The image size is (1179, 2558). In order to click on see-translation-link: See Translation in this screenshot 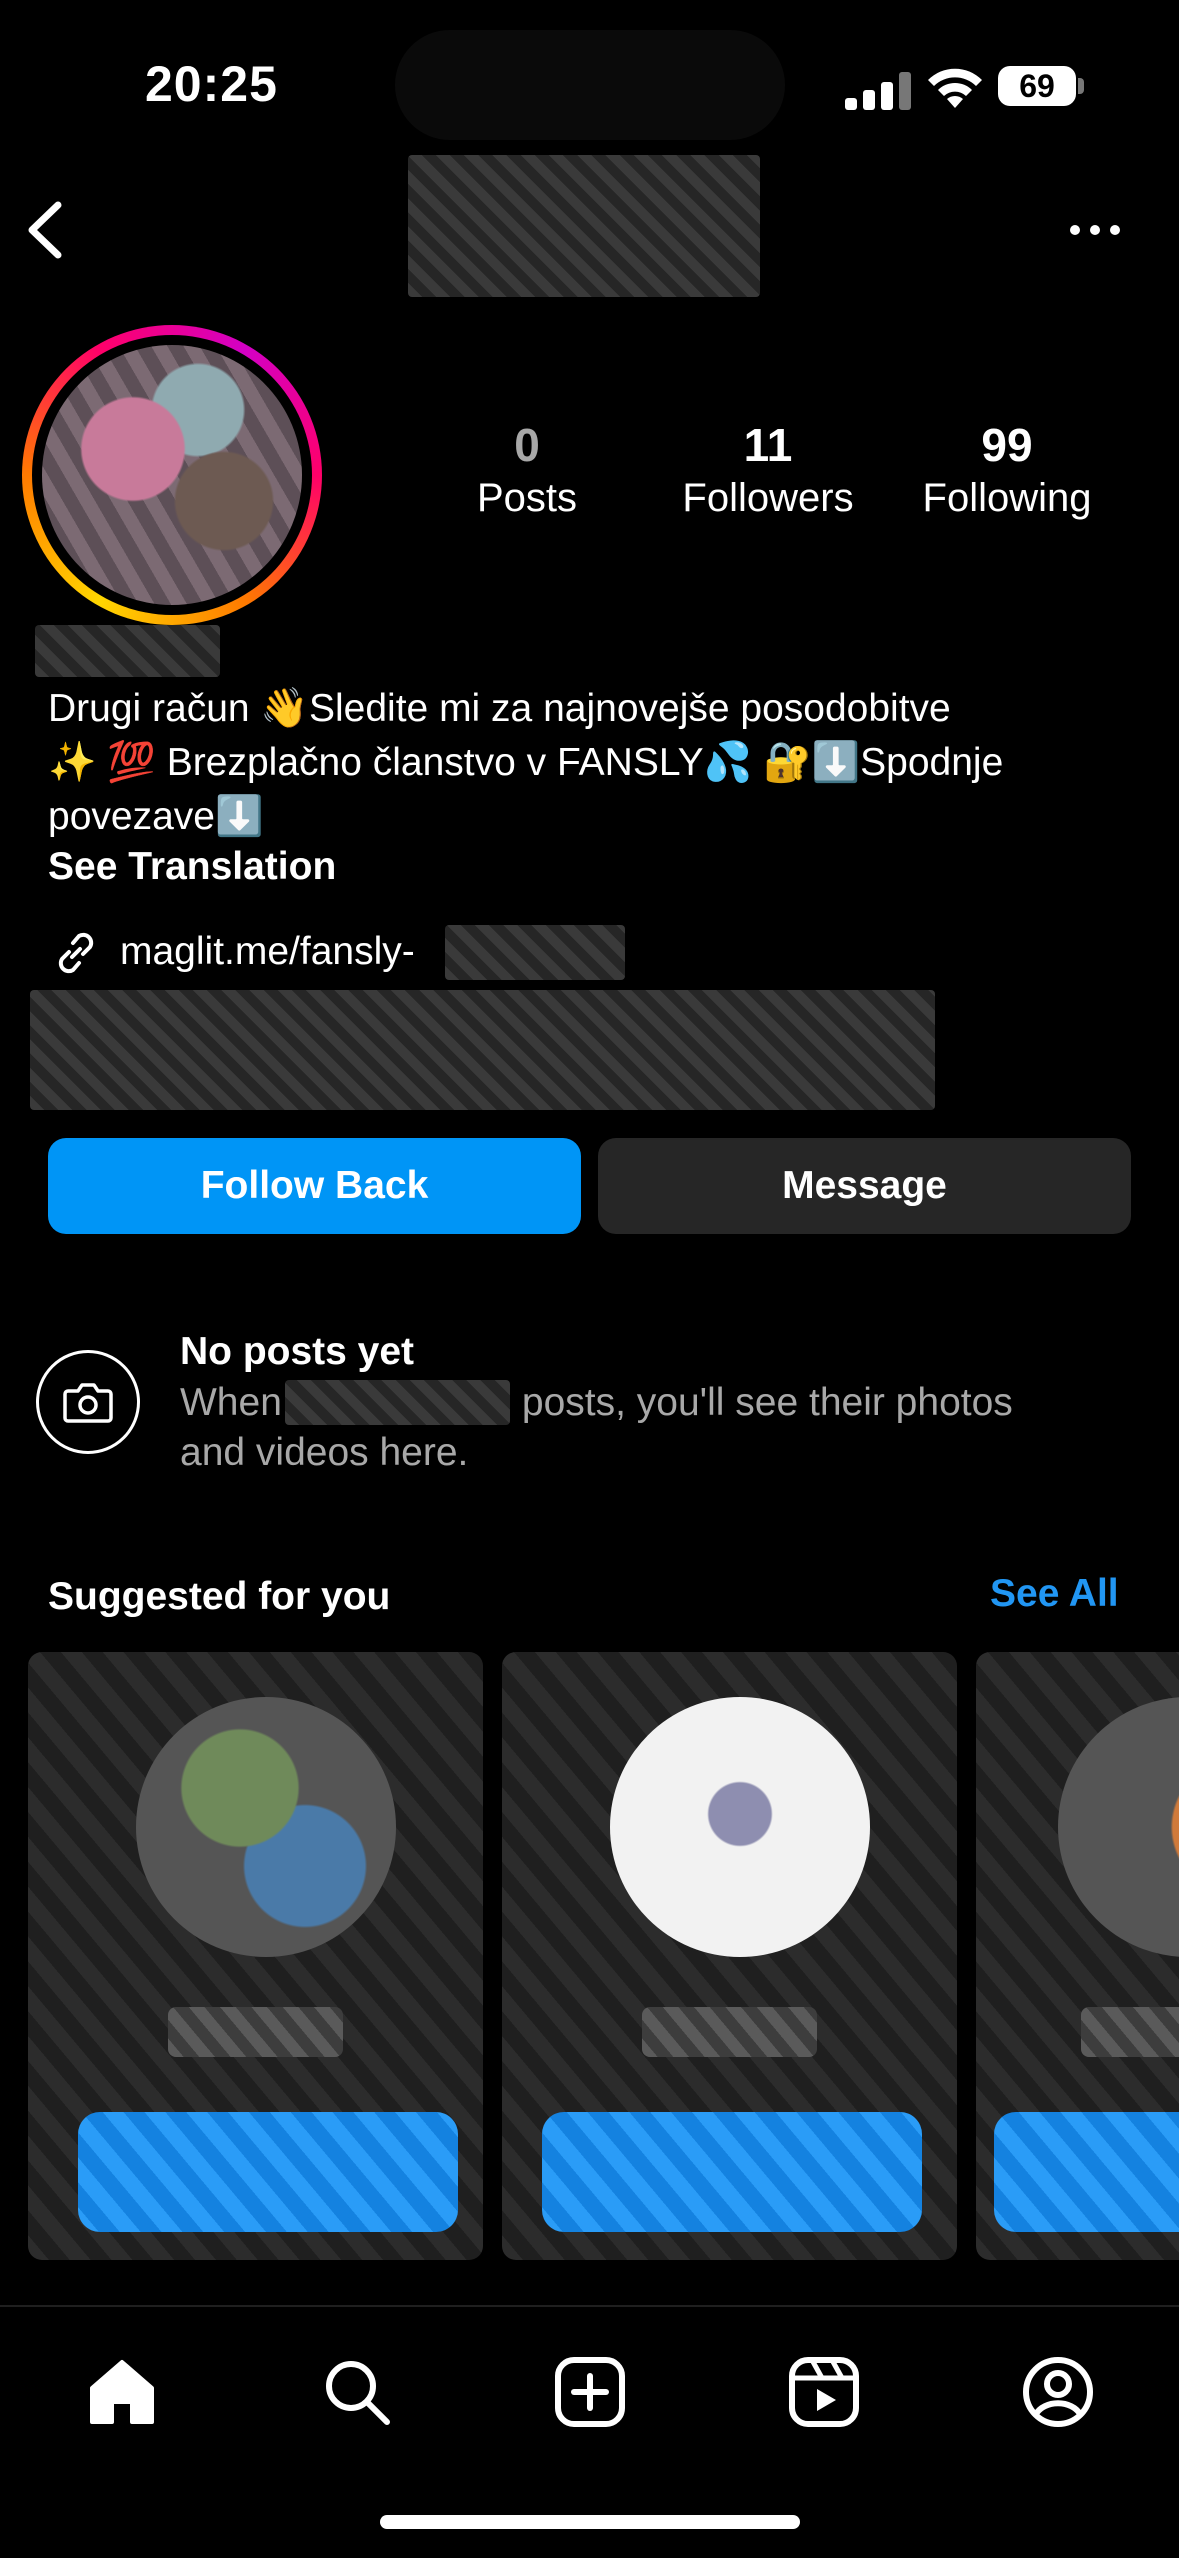, I will do `click(192, 867)`.